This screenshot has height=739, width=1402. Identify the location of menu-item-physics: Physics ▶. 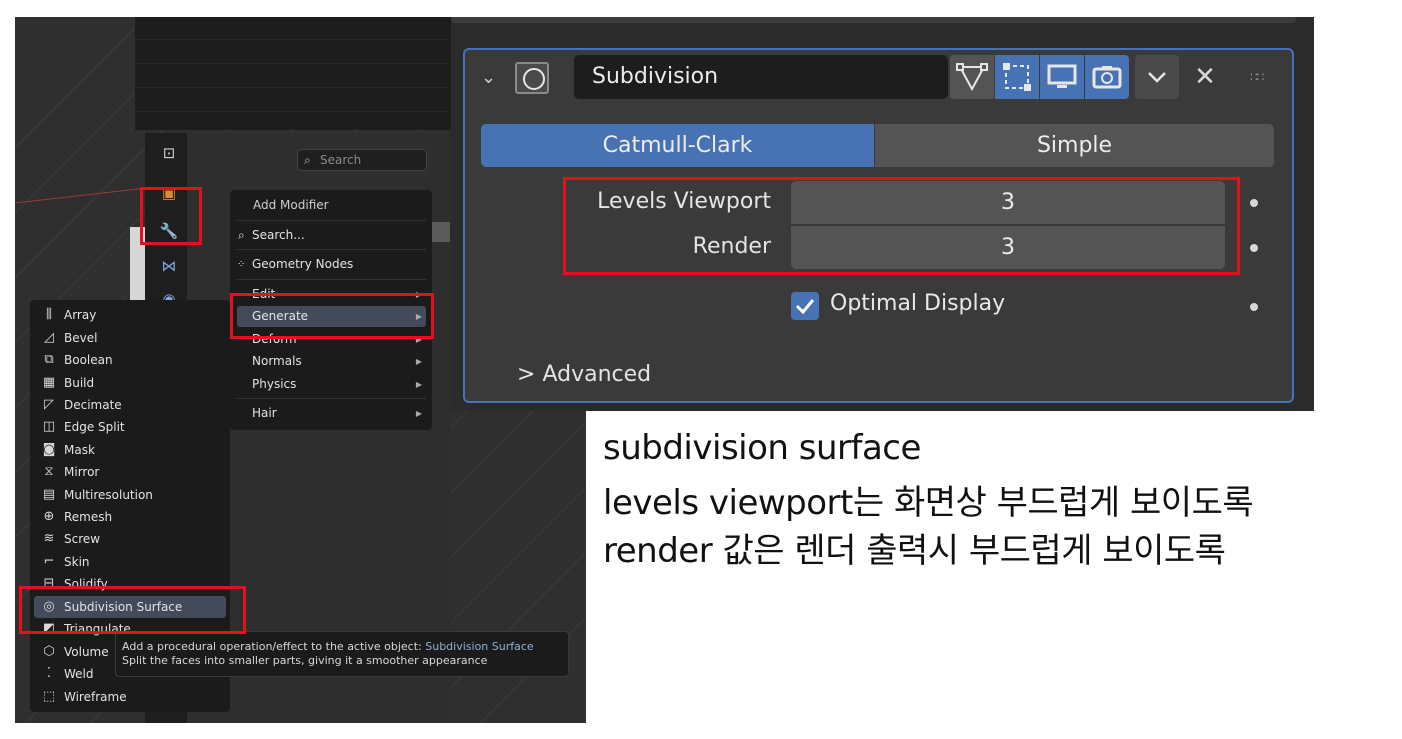
(331, 384).